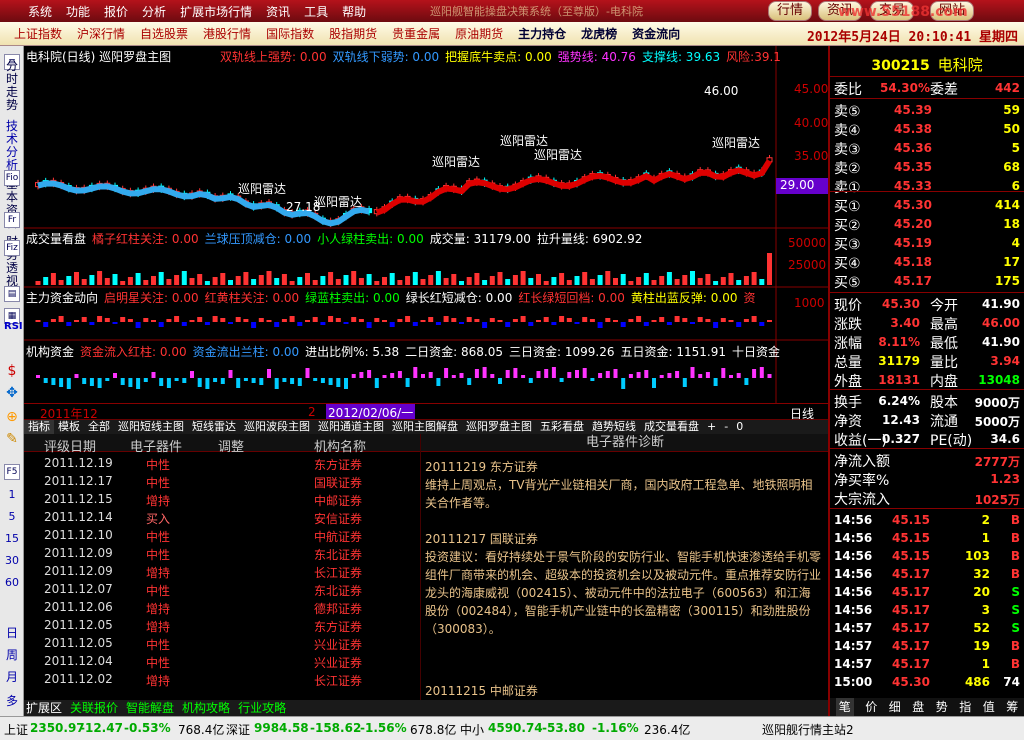 This screenshot has width=1024, height=740. Describe the element at coordinates (12, 538) in the screenshot. I see `period-15min: 15` at that location.